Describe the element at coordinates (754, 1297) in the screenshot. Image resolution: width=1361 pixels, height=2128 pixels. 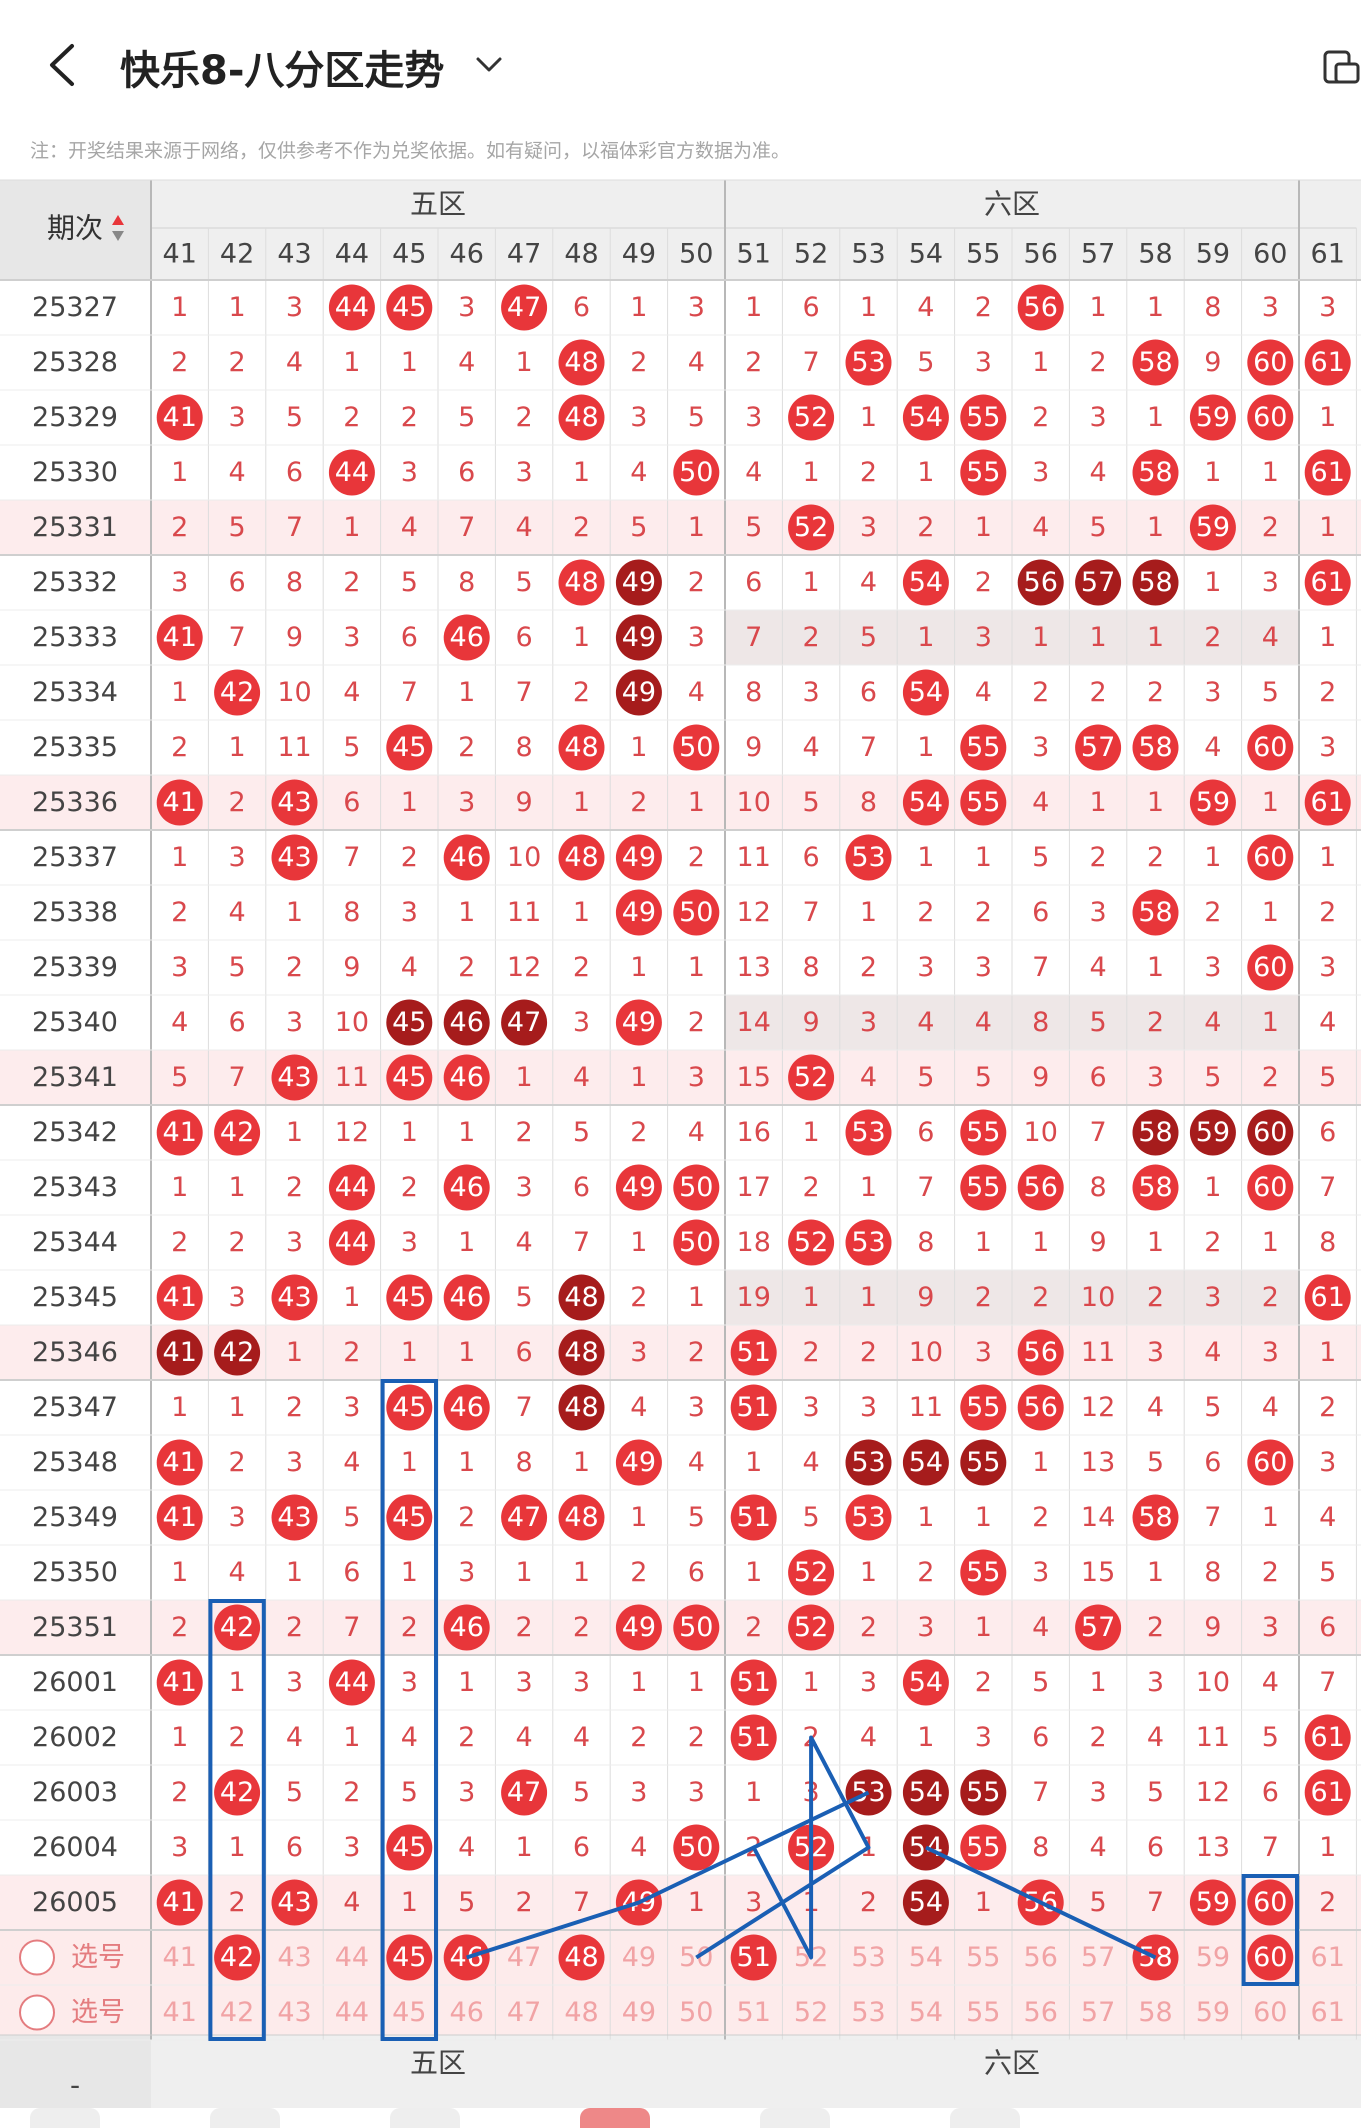
I see `miss-count: 19` at that location.